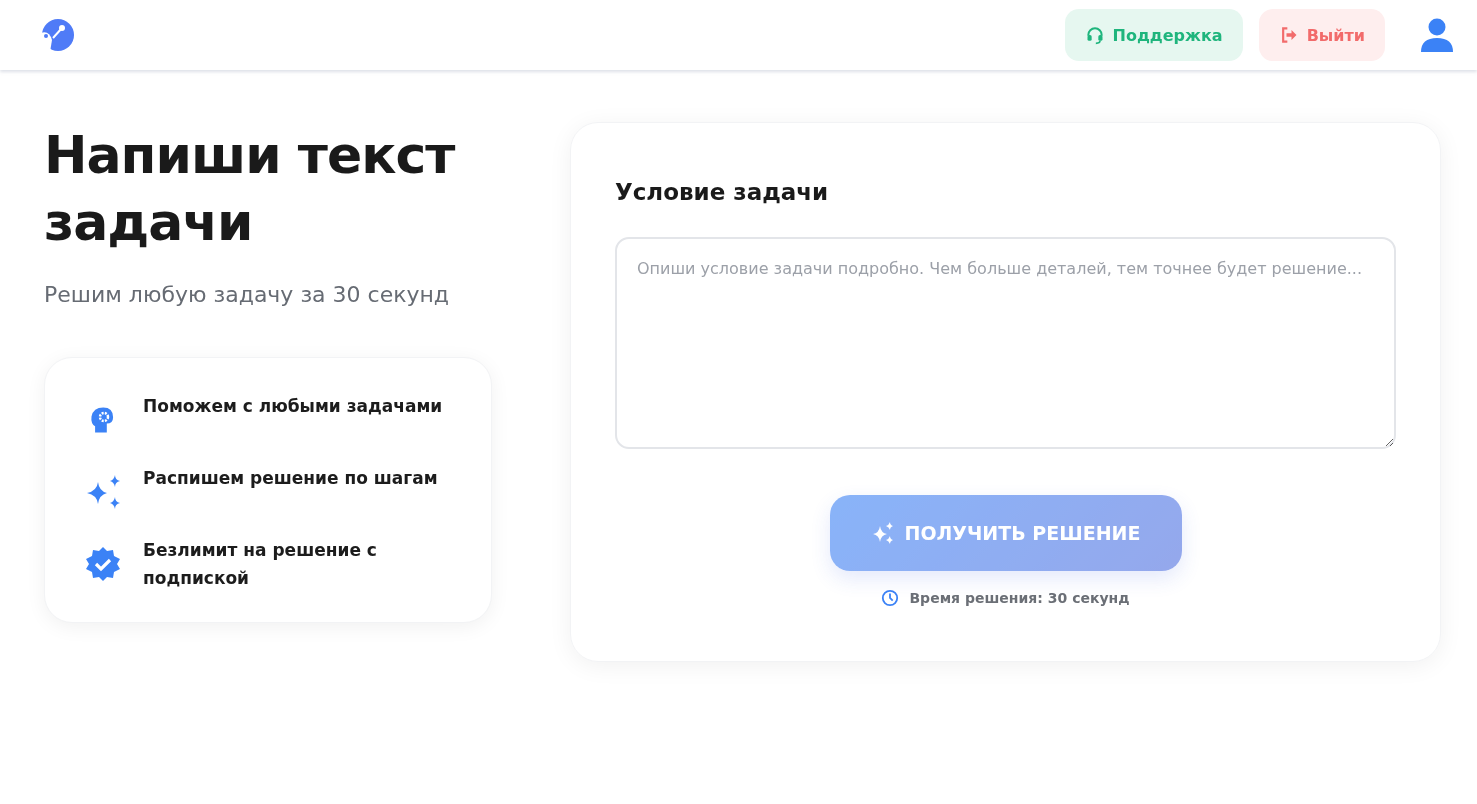 This screenshot has height=804, width=1477. What do you see at coordinates (890, 598) in the screenshot?
I see `clock-icon` at bounding box center [890, 598].